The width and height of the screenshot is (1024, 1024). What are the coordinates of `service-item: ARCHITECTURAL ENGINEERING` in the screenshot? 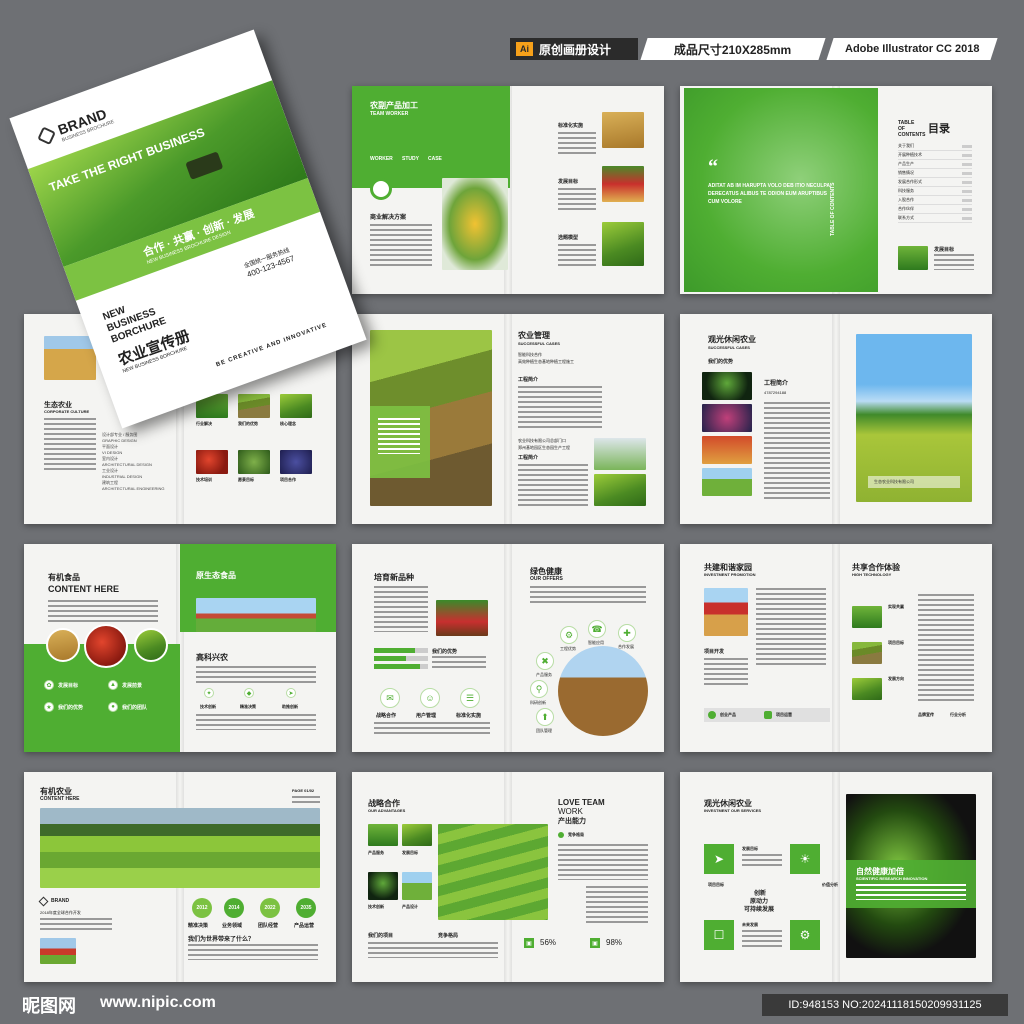 It's located at (133, 488).